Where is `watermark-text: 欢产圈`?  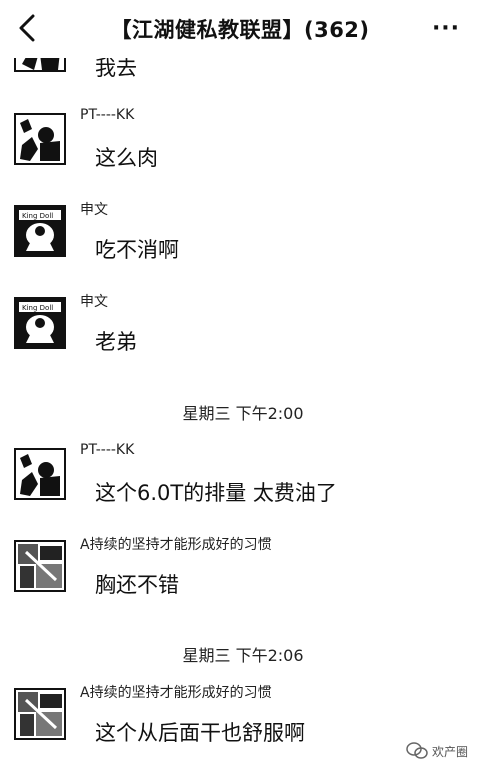 watermark-text: 欢产圈 is located at coordinates (449, 751).